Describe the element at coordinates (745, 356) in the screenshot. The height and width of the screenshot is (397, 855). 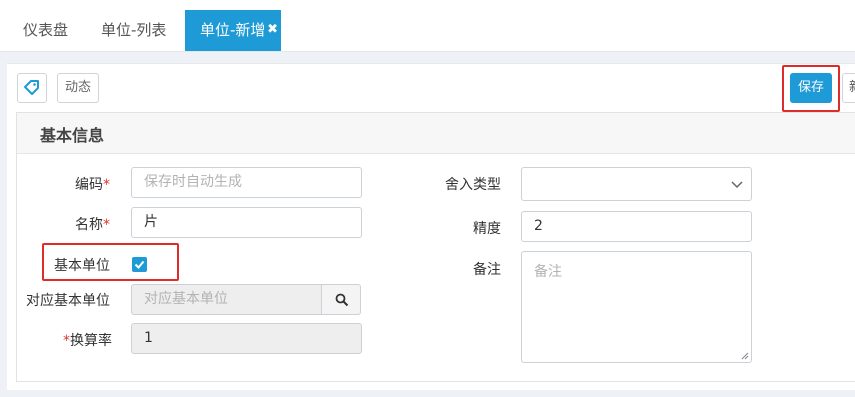
I see `resize-grip-icon` at that location.